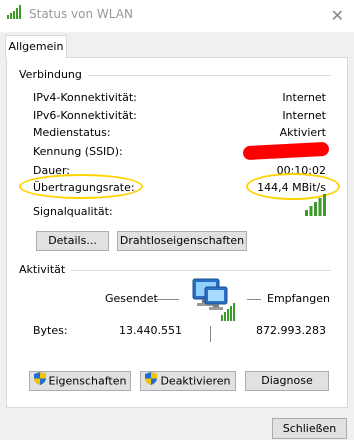 Image resolution: width=354 pixels, height=440 pixels. What do you see at coordinates (254, 299) in the screenshot?
I see `received-line` at bounding box center [254, 299].